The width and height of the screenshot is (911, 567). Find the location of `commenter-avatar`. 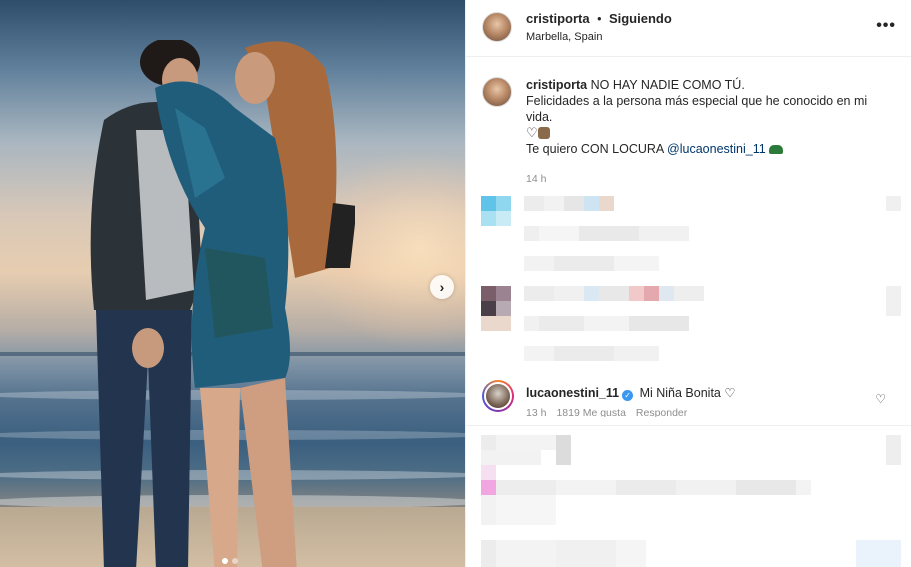

commenter-avatar is located at coordinates (498, 396).